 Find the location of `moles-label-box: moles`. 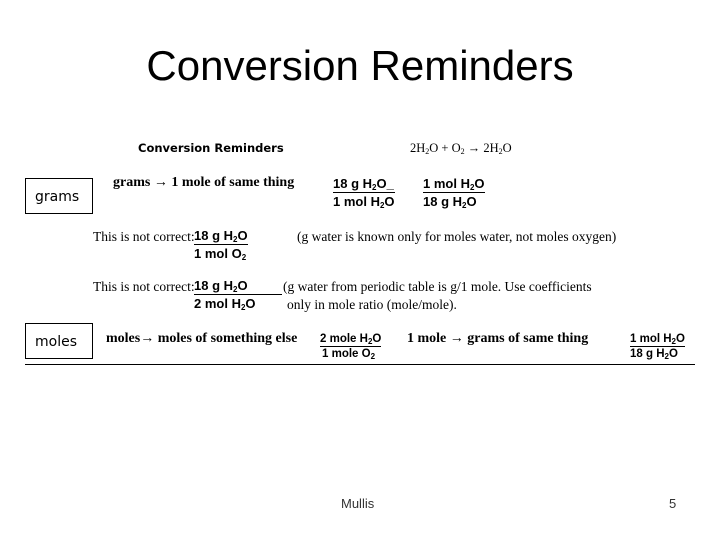

moles-label-box: moles is located at coordinates (59, 341).